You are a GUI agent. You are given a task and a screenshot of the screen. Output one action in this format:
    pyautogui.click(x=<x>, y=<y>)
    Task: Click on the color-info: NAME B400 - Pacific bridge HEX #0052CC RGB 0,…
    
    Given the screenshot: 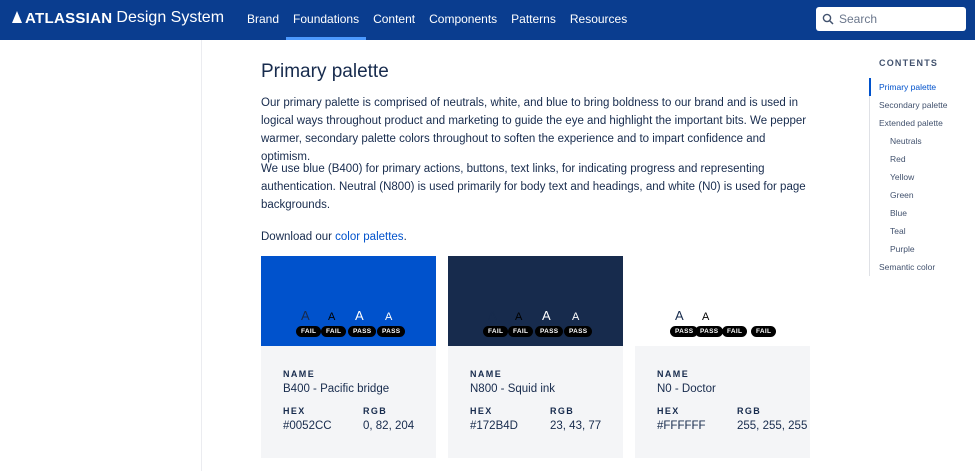 What is the action you would take?
    pyautogui.click(x=348, y=402)
    